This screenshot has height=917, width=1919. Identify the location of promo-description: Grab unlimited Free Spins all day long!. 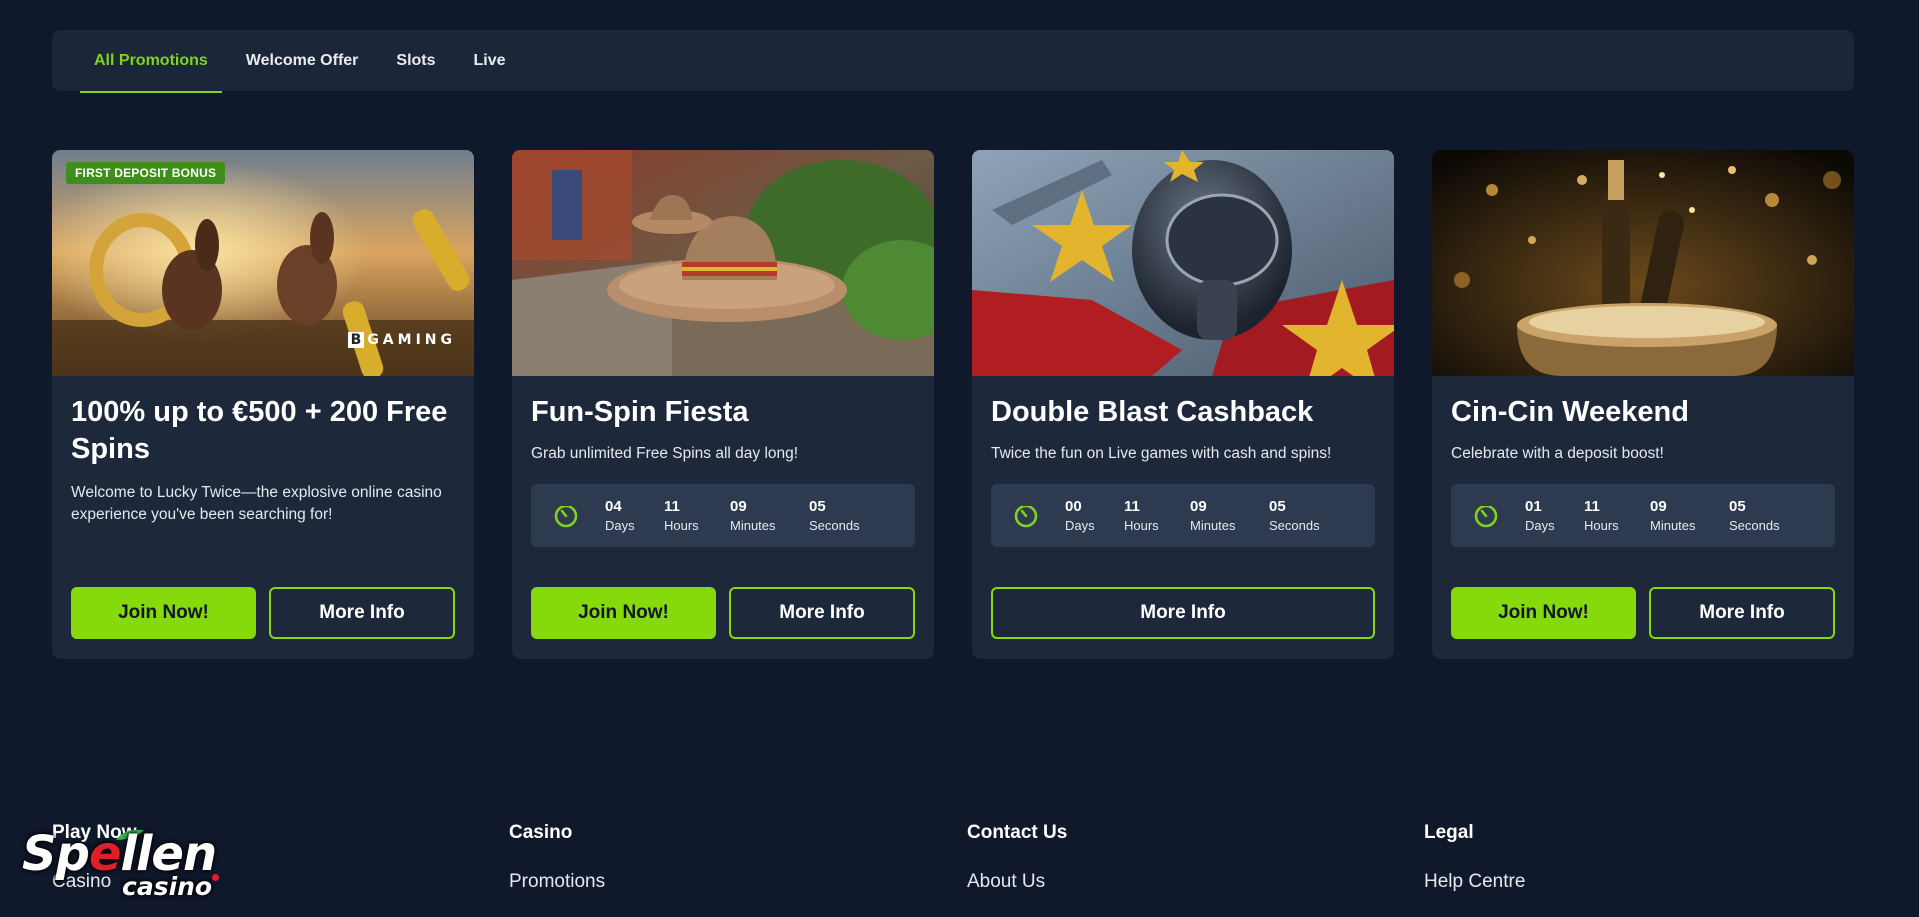
(665, 453).